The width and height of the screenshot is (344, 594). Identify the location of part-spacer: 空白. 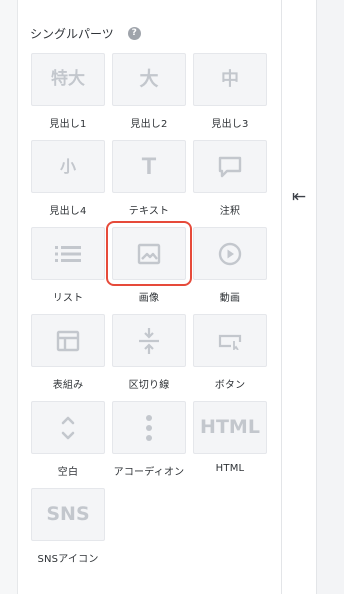
(68, 444).